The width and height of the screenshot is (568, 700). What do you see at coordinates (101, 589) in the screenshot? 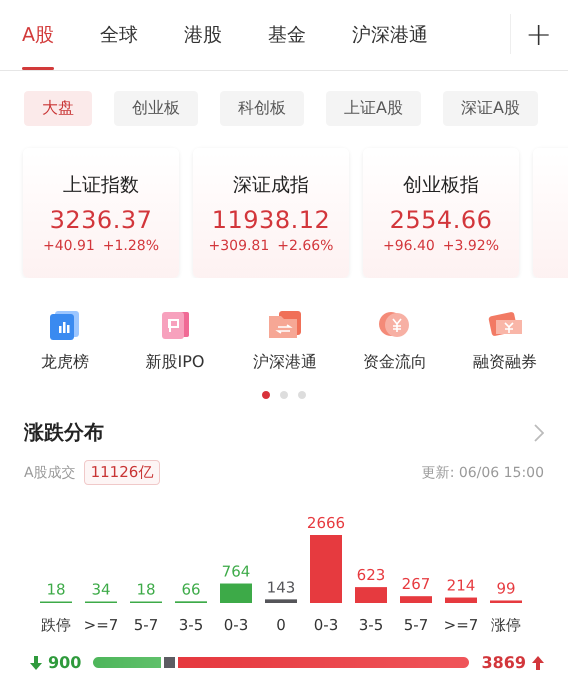
I see `value-label: 34` at bounding box center [101, 589].